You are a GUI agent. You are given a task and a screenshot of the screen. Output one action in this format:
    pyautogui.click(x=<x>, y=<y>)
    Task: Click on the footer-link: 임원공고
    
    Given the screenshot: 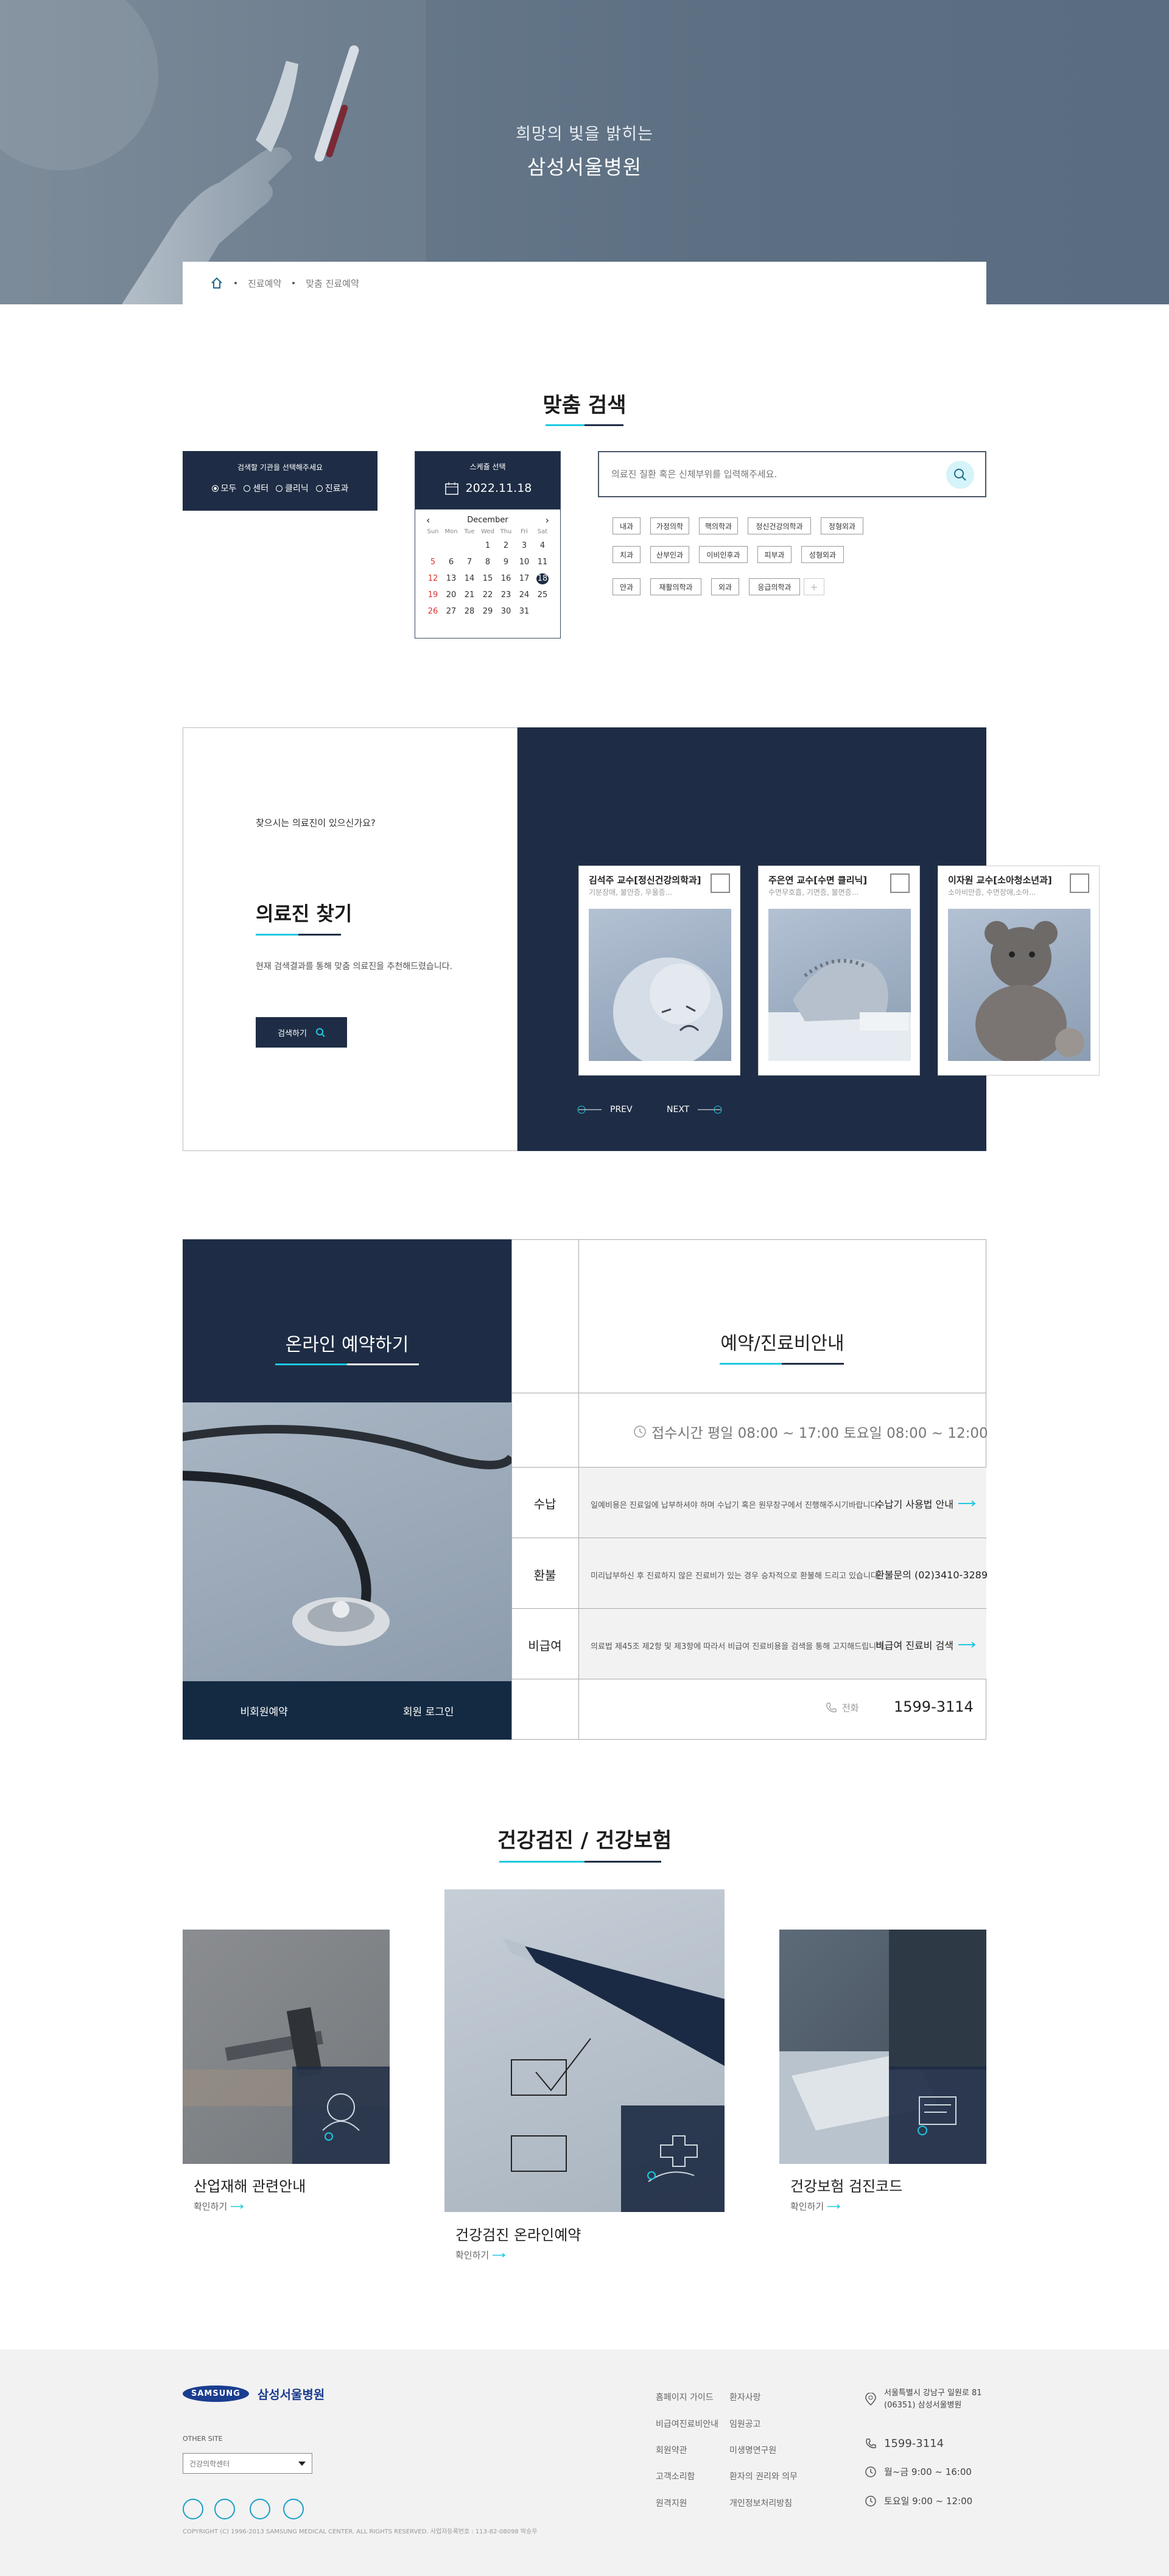 What is the action you would take?
    pyautogui.click(x=745, y=2424)
    